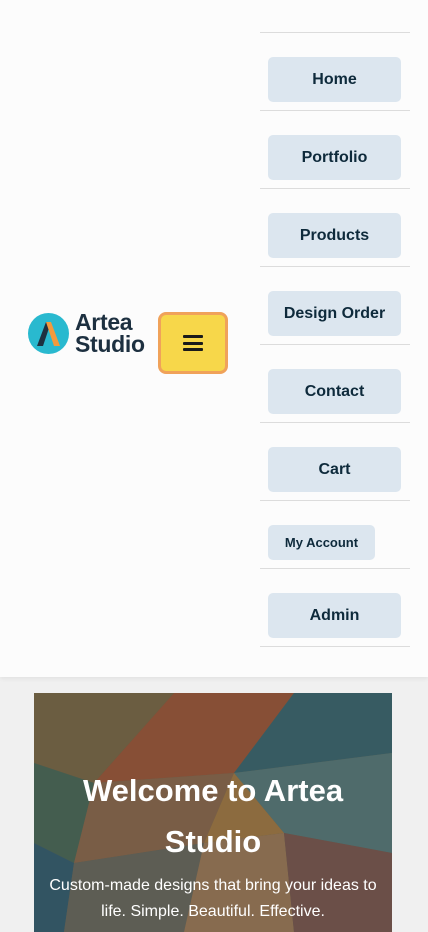  What do you see at coordinates (334, 79) in the screenshot?
I see `nav-home-button: Home` at bounding box center [334, 79].